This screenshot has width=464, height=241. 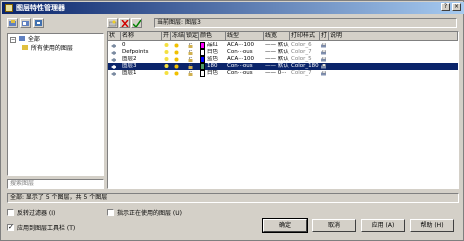 What do you see at coordinates (216, 45) in the screenshot?
I see `layer-color-name: 品红` at bounding box center [216, 45].